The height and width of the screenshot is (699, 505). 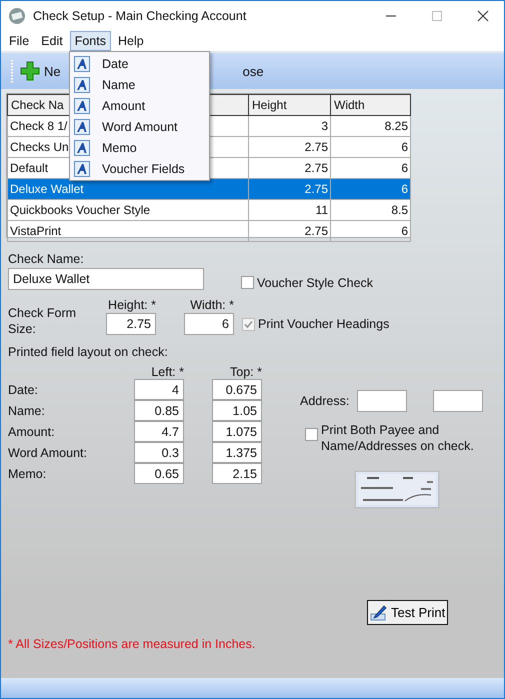 I want to click on print-both-checkbox: Print Both Payee and Name/Addresses on check., so click(x=398, y=438).